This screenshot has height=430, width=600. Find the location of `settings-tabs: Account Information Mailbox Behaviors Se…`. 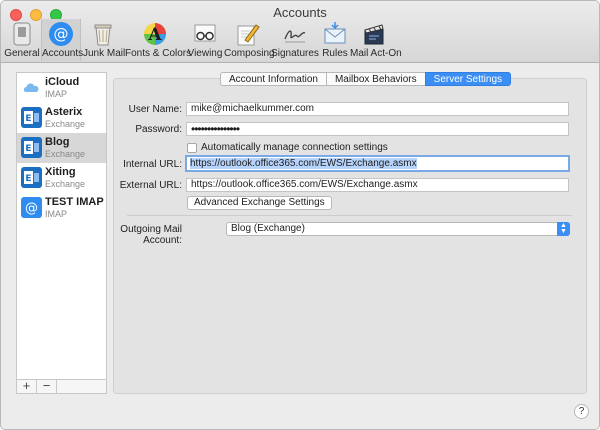

settings-tabs: Account Information Mailbox Behaviors Se… is located at coordinates (366, 79).